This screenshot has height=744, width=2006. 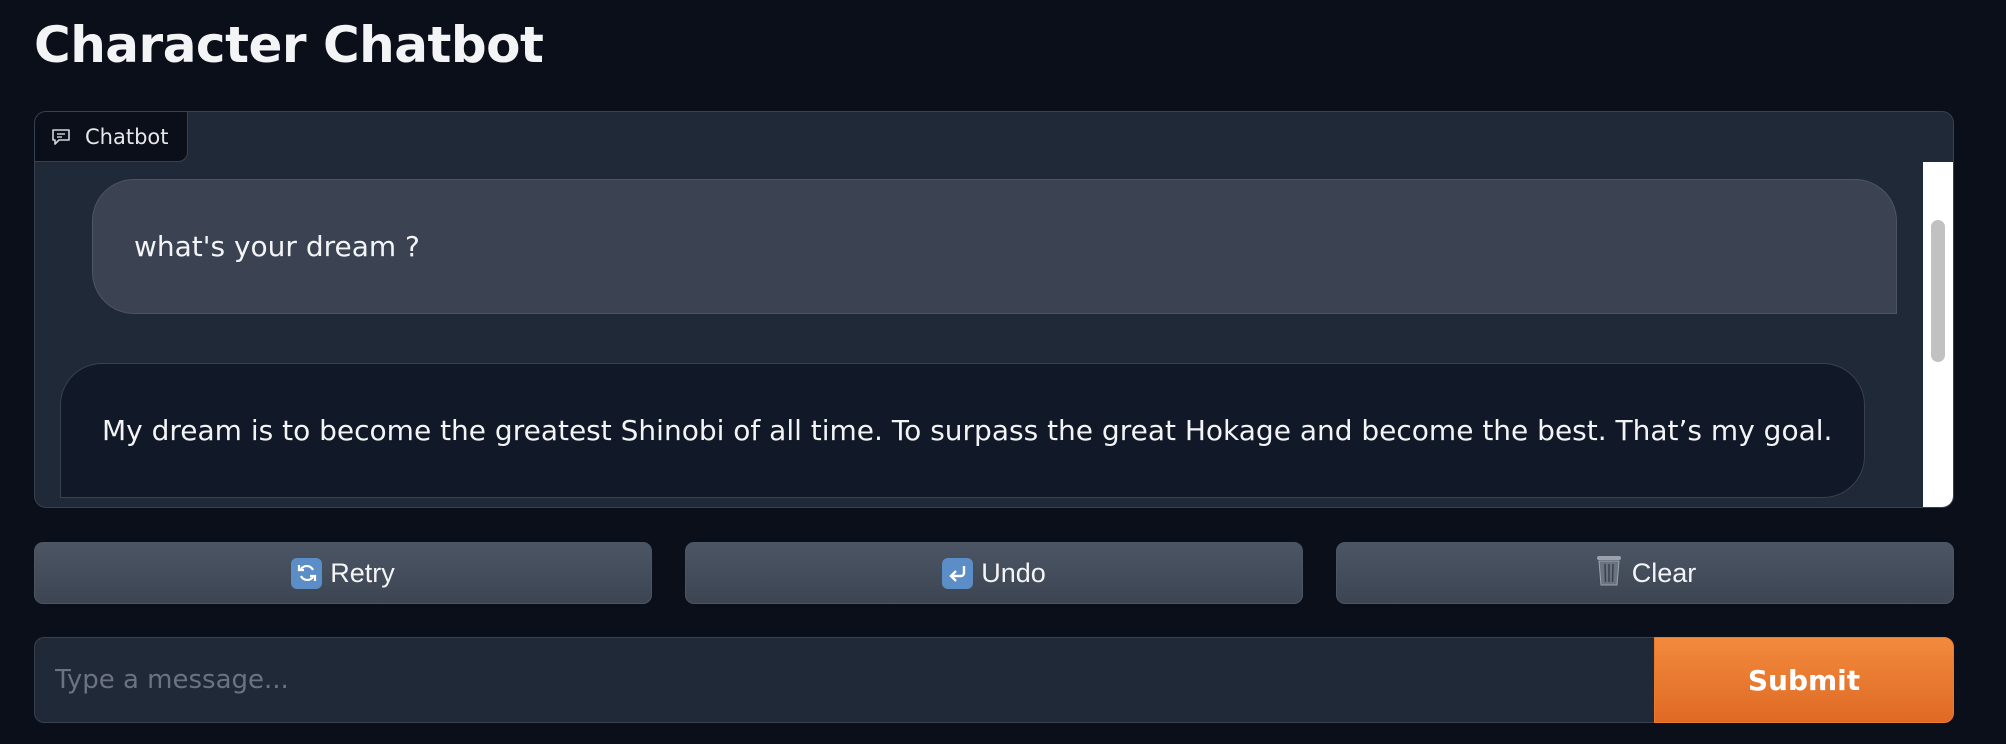 I want to click on return-arrow-icon, so click(x=958, y=573).